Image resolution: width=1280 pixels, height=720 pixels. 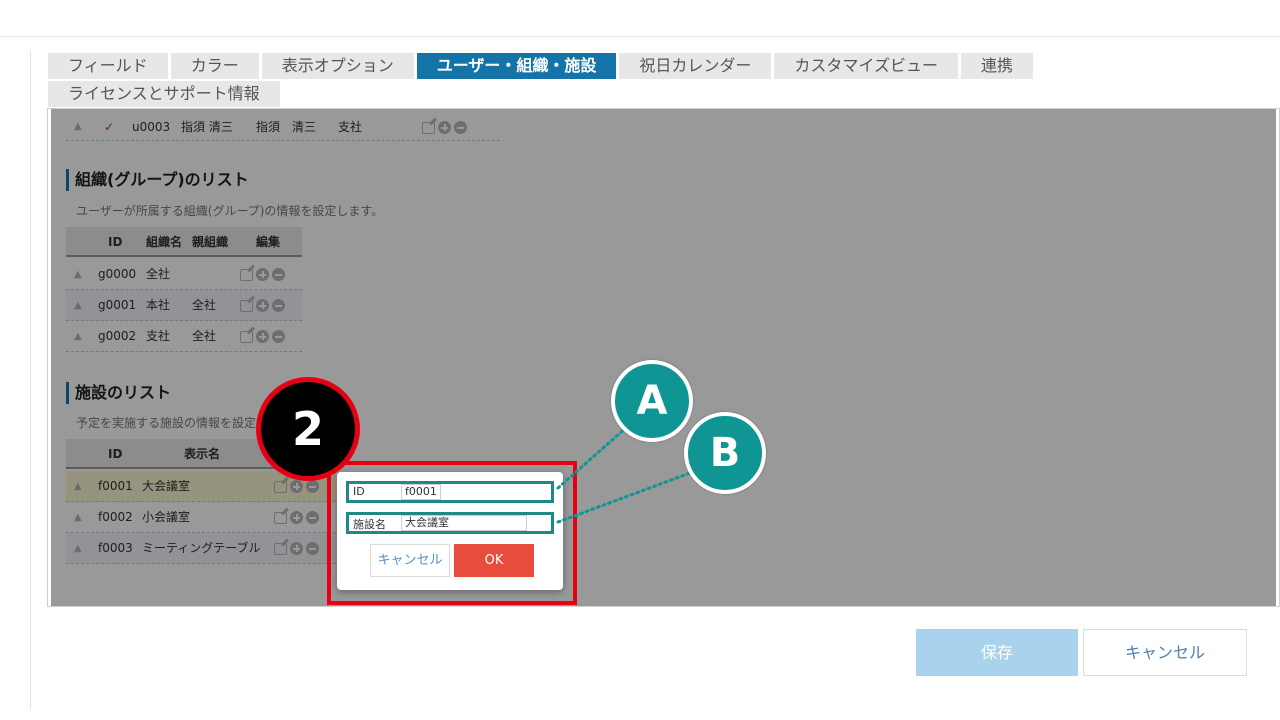 I want to click on tab-customize-view: カスタマイズビュー, so click(x=866, y=66).